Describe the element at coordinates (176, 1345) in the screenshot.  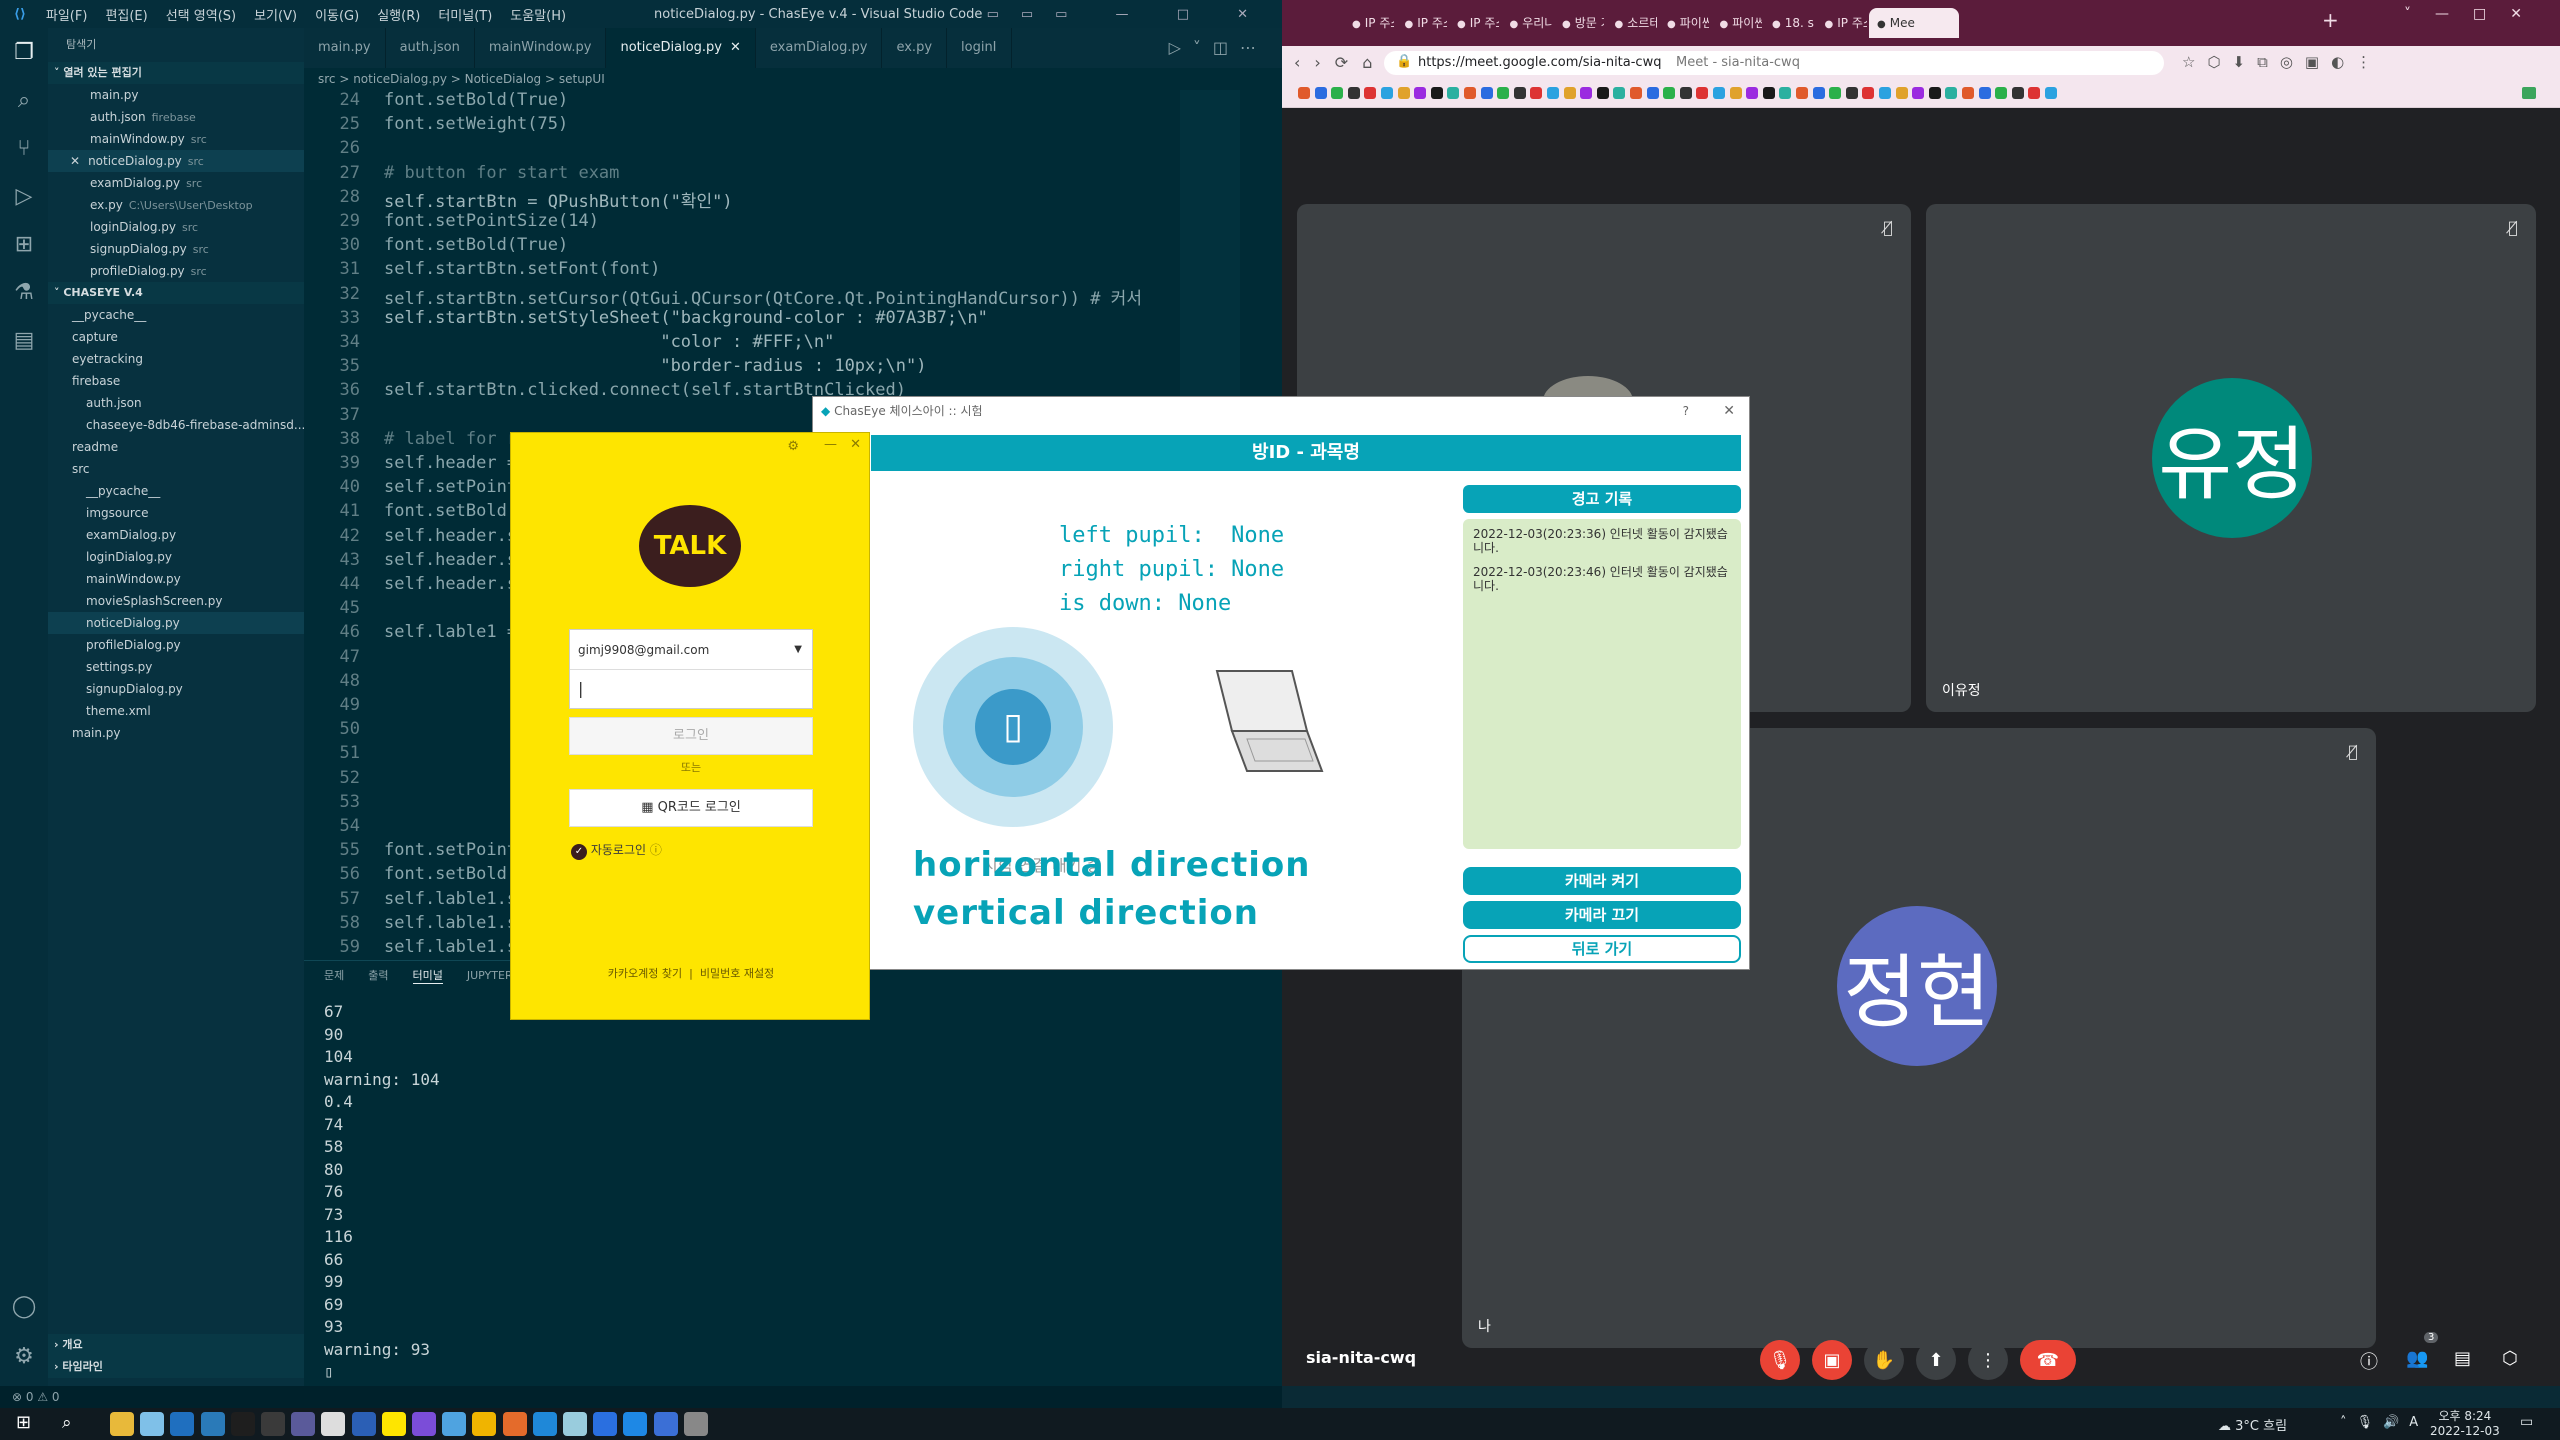
I see `outline-header: › 개요` at that location.